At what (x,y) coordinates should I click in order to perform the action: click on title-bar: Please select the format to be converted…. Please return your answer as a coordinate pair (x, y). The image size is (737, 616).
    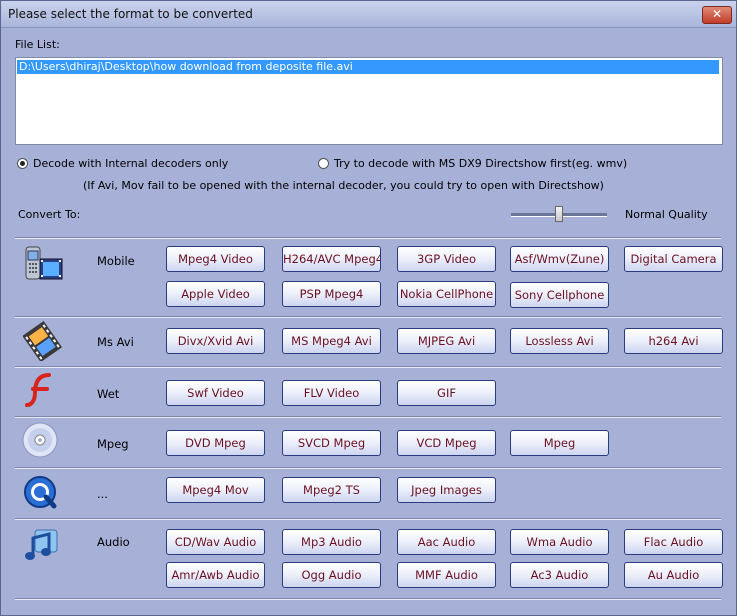
    Looking at the image, I should click on (368, 14).